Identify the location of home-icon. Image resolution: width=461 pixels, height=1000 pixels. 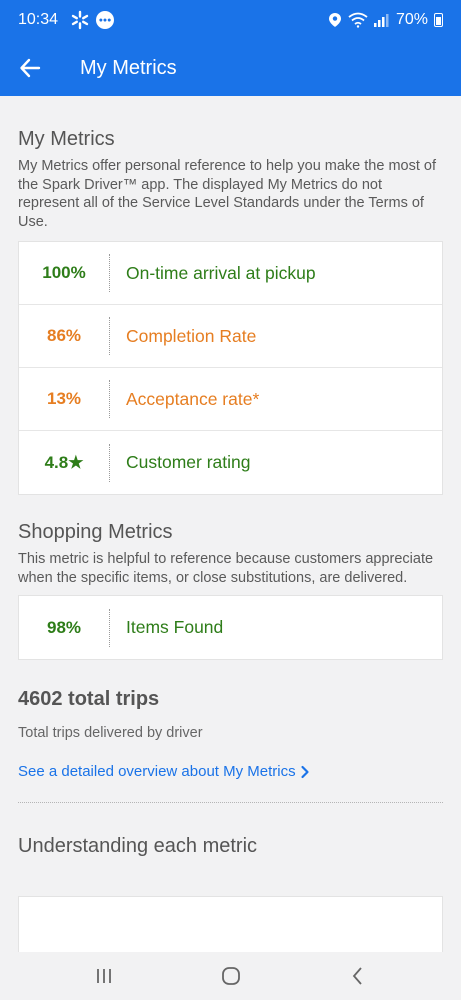
(230, 976).